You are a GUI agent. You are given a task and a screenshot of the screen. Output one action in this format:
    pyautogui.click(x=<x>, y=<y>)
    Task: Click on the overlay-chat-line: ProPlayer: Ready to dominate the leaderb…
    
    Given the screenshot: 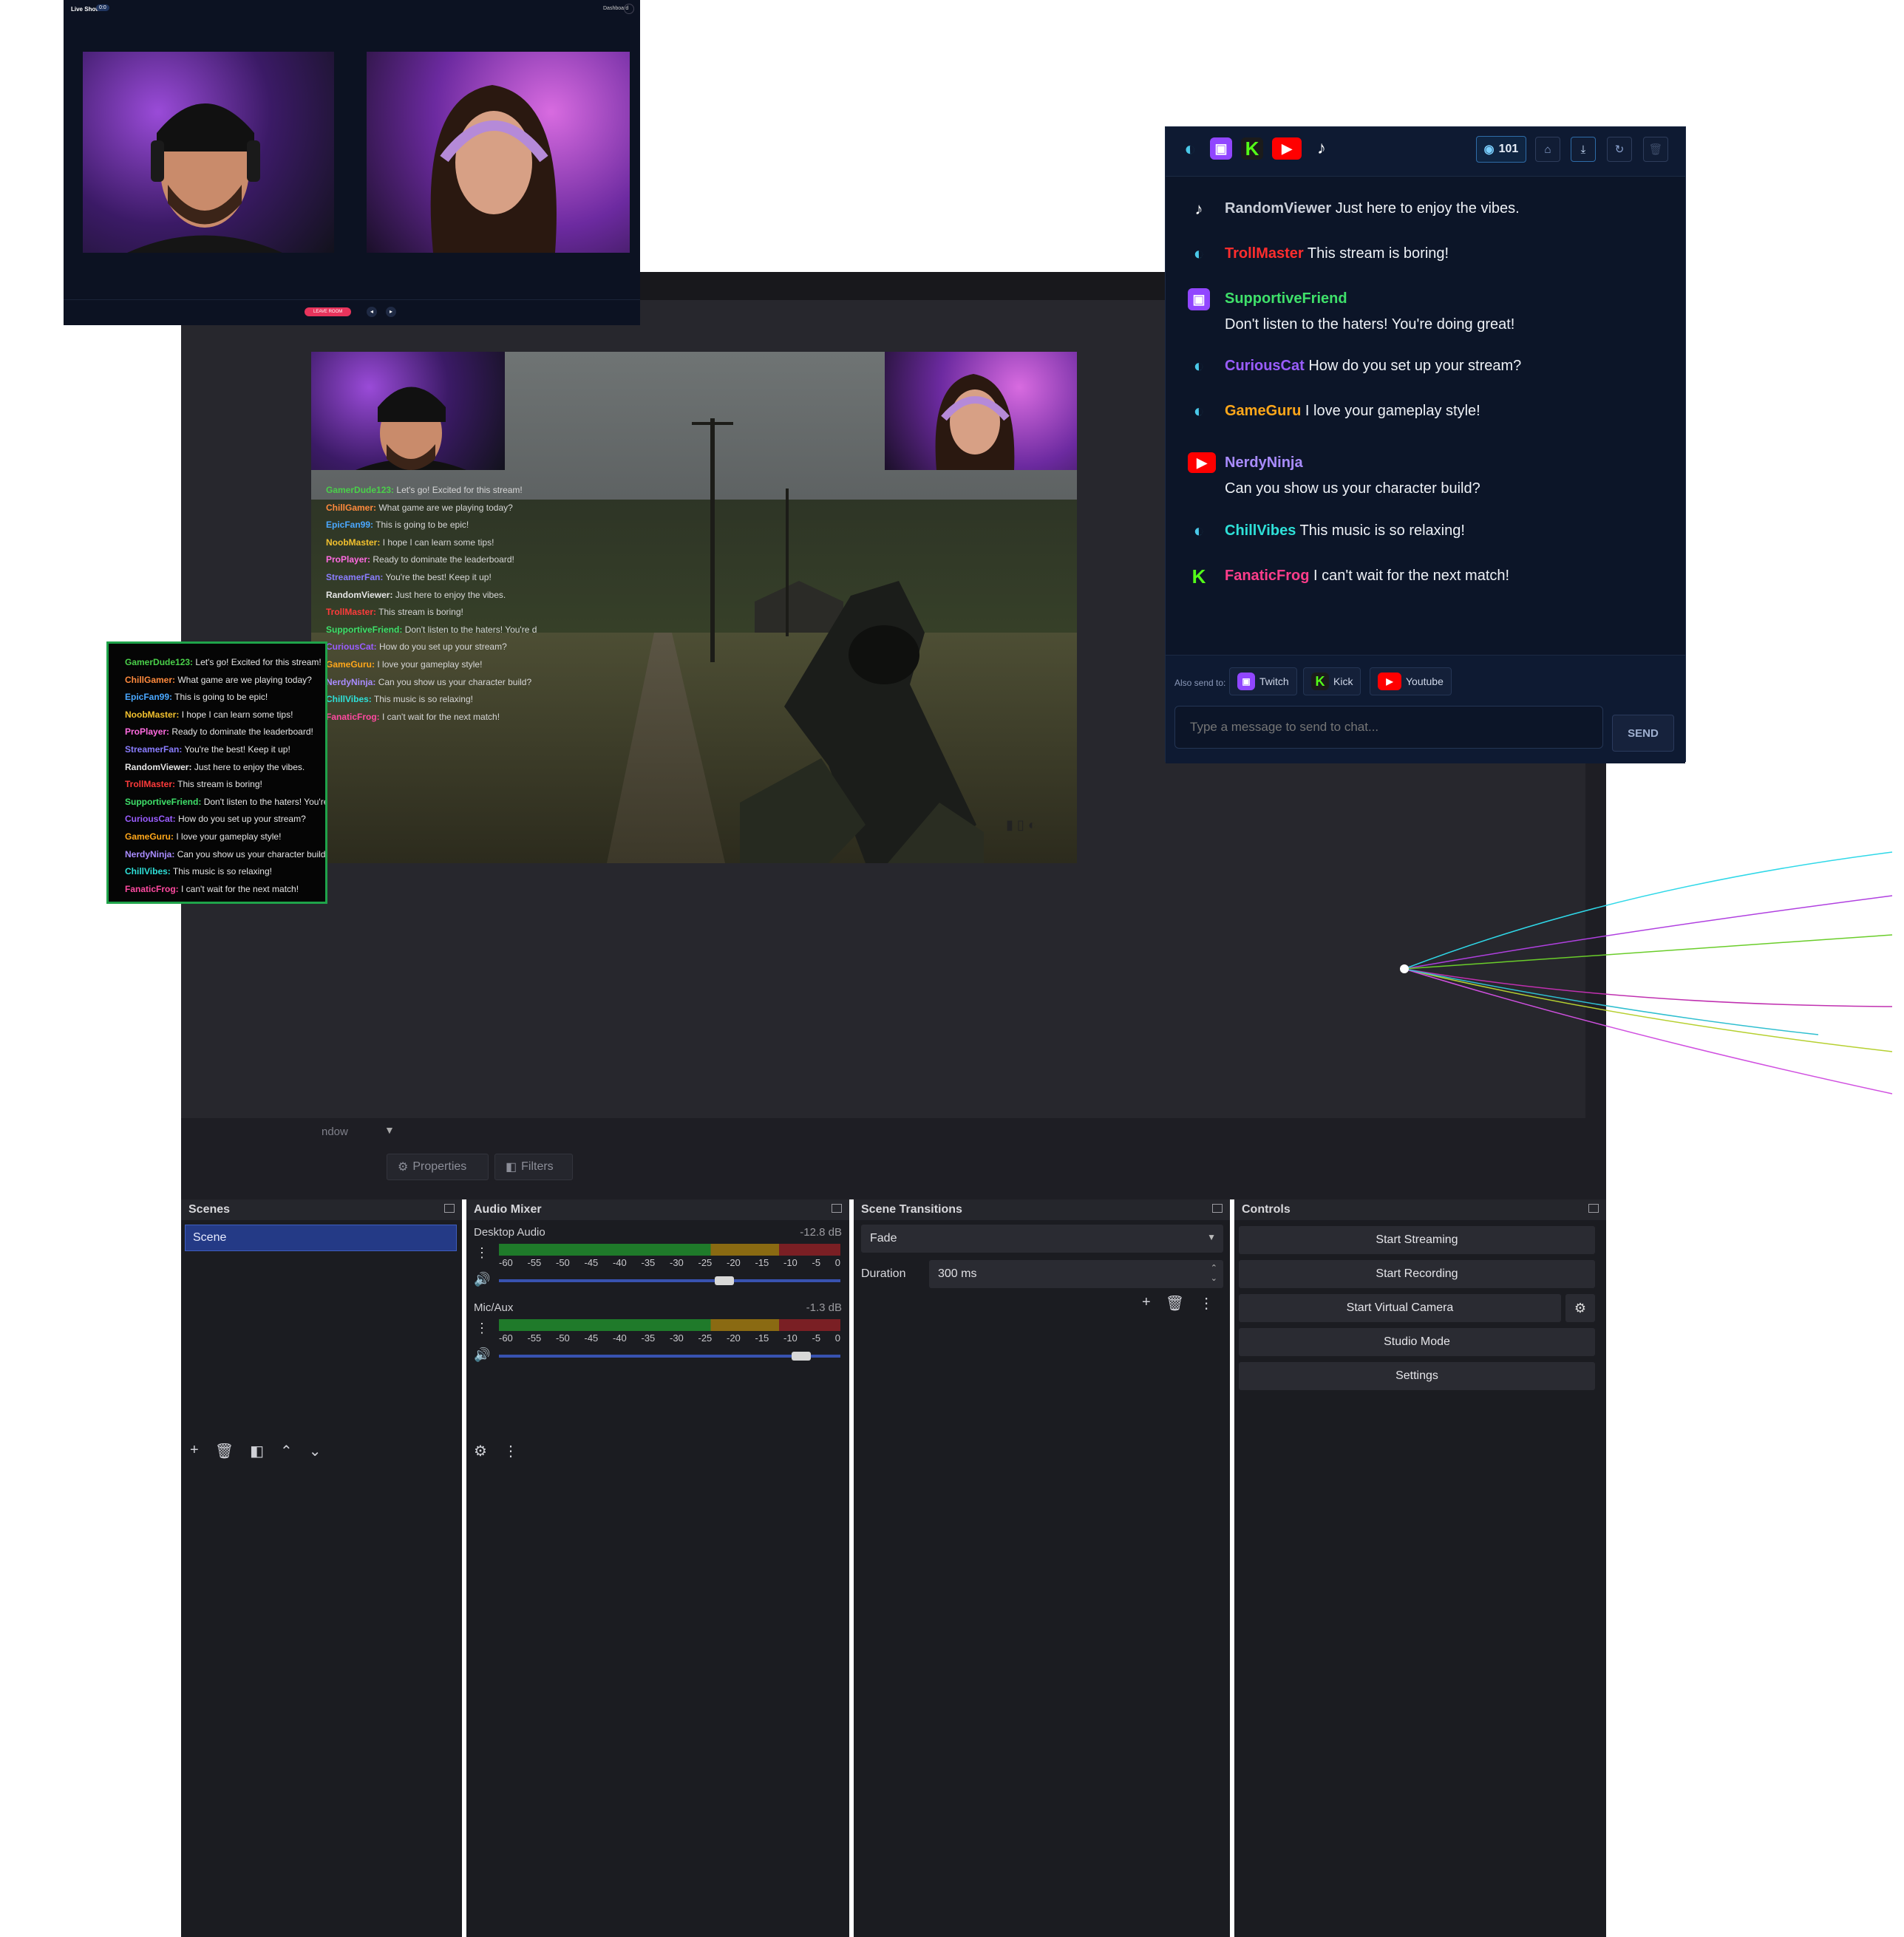 What is the action you would take?
    pyautogui.click(x=437, y=560)
    